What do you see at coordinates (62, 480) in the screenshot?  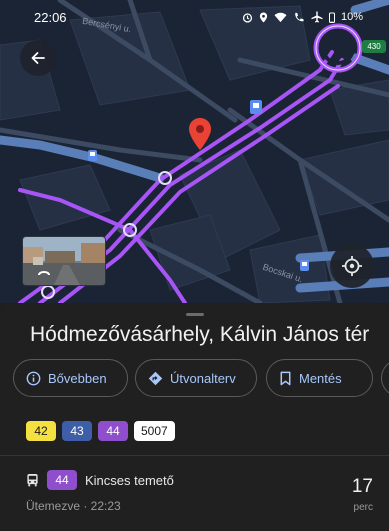 I see `departure-route-badge: 44` at bounding box center [62, 480].